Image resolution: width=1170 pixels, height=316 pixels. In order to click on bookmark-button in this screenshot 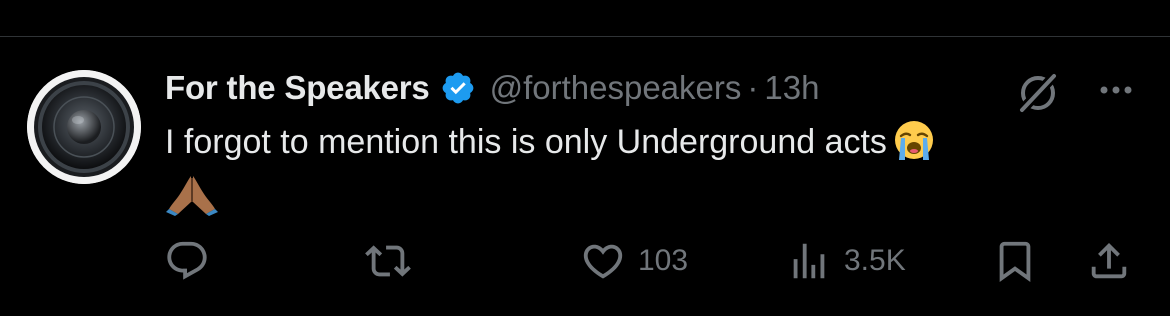, I will do `click(1015, 261)`.